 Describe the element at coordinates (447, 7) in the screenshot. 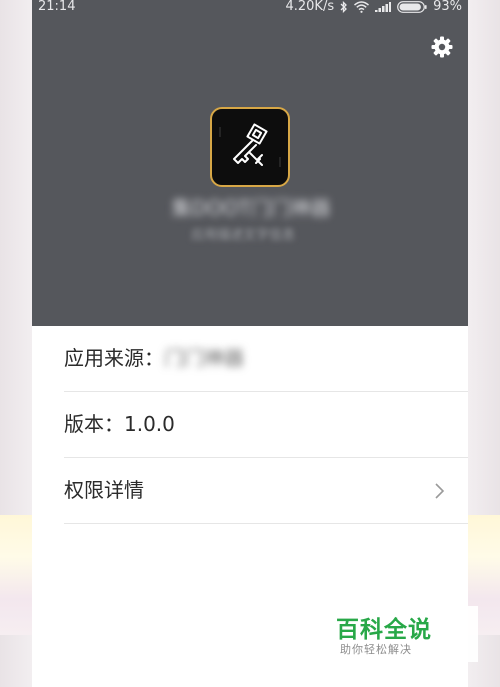

I see `battery-percent: 93%` at that location.